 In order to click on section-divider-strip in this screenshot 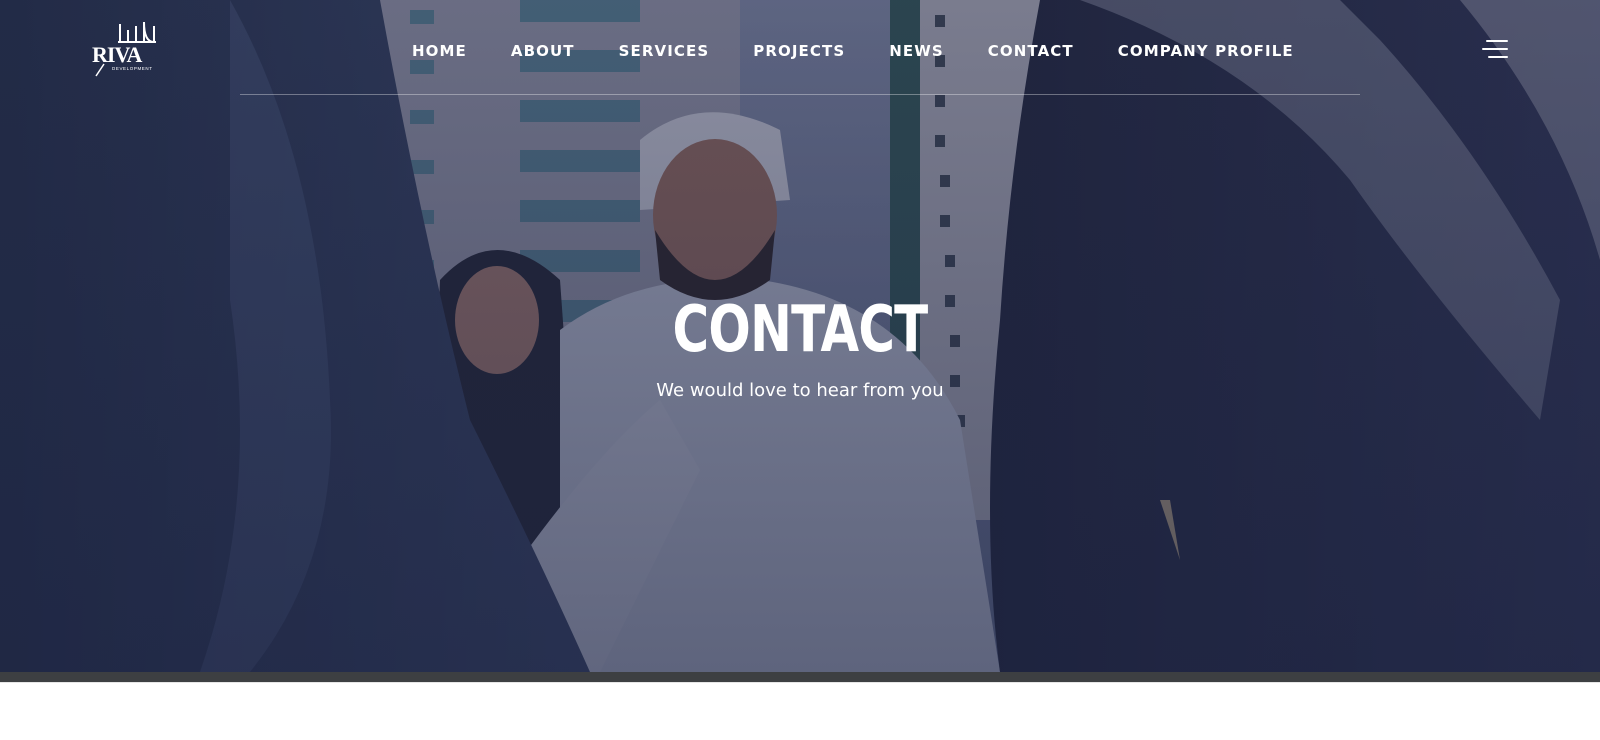, I will do `click(800, 677)`.